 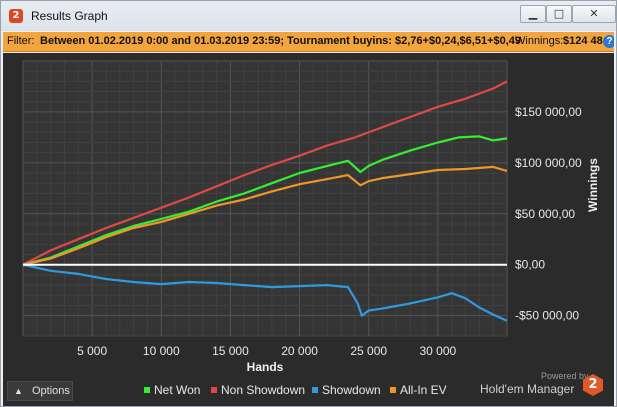 What do you see at coordinates (177, 390) in the screenshot?
I see `legend-label: Net Won` at bounding box center [177, 390].